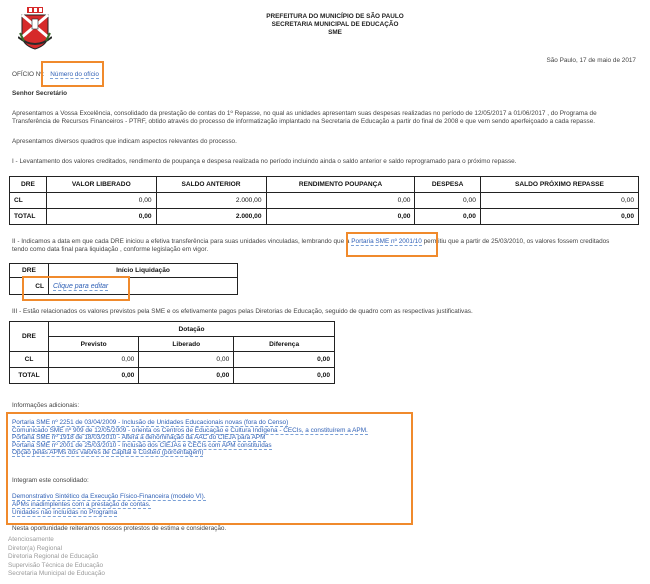 Image resolution: width=650 pixels, height=584 pixels. What do you see at coordinates (76, 288) in the screenshot?
I see `highlight-clique-editar` at bounding box center [76, 288].